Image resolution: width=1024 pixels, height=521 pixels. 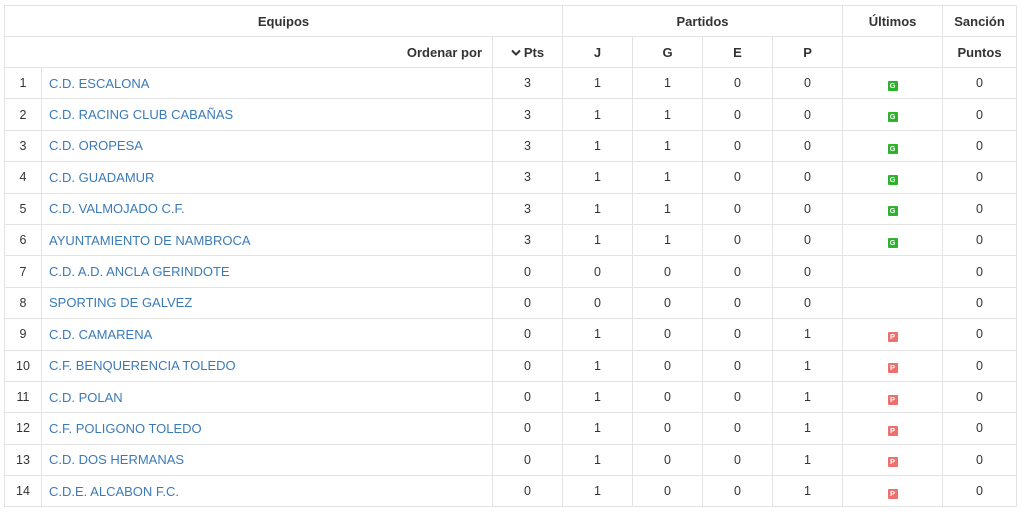 I want to click on team-cell: C.D. ESCALONA, so click(x=267, y=83).